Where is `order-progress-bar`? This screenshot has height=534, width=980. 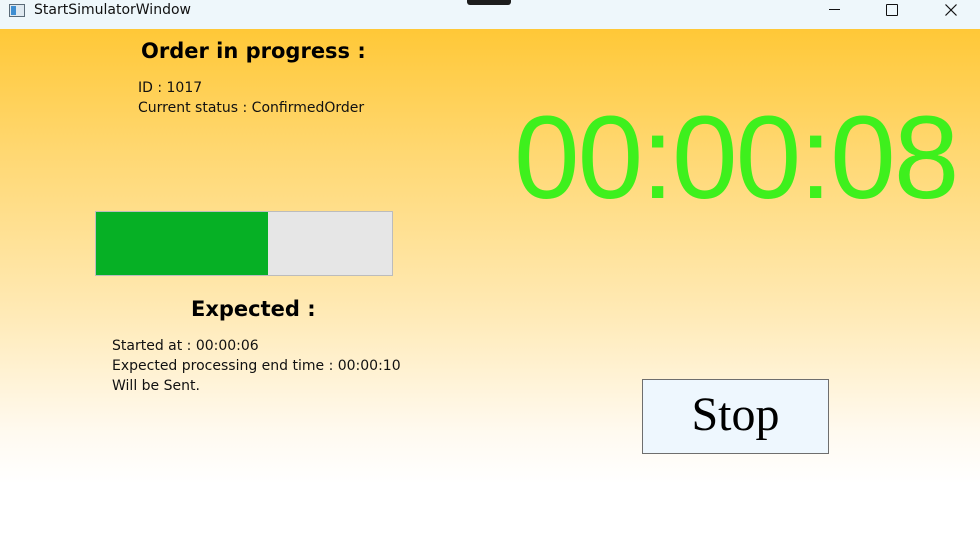 order-progress-bar is located at coordinates (244, 243).